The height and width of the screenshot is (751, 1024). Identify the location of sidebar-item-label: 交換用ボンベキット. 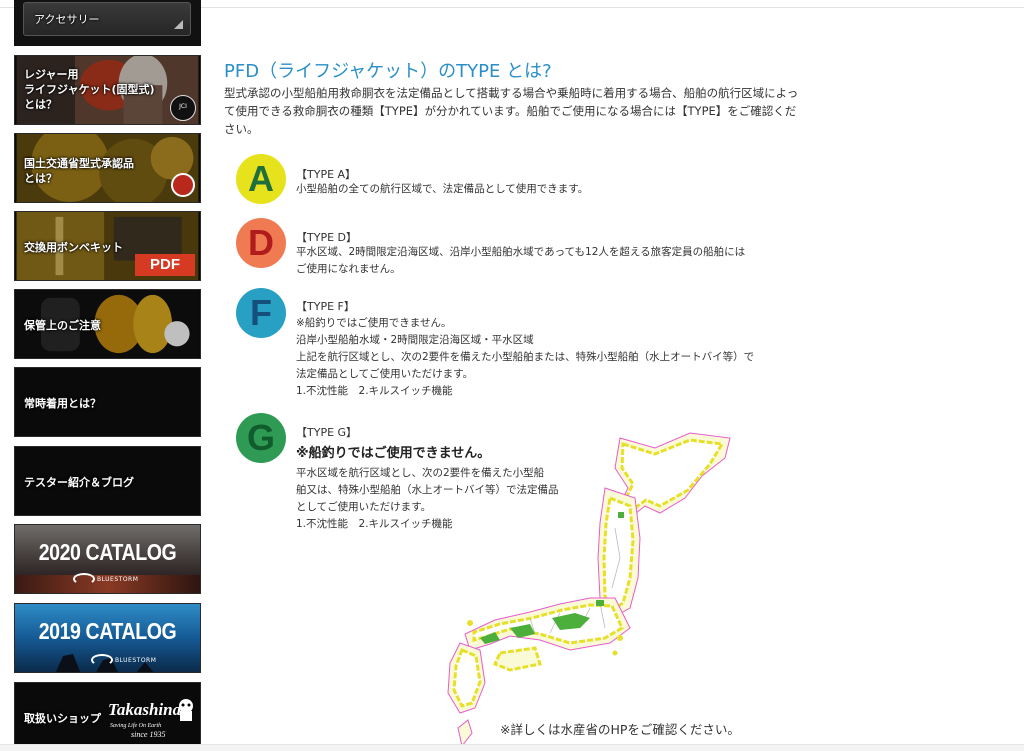
(73, 247).